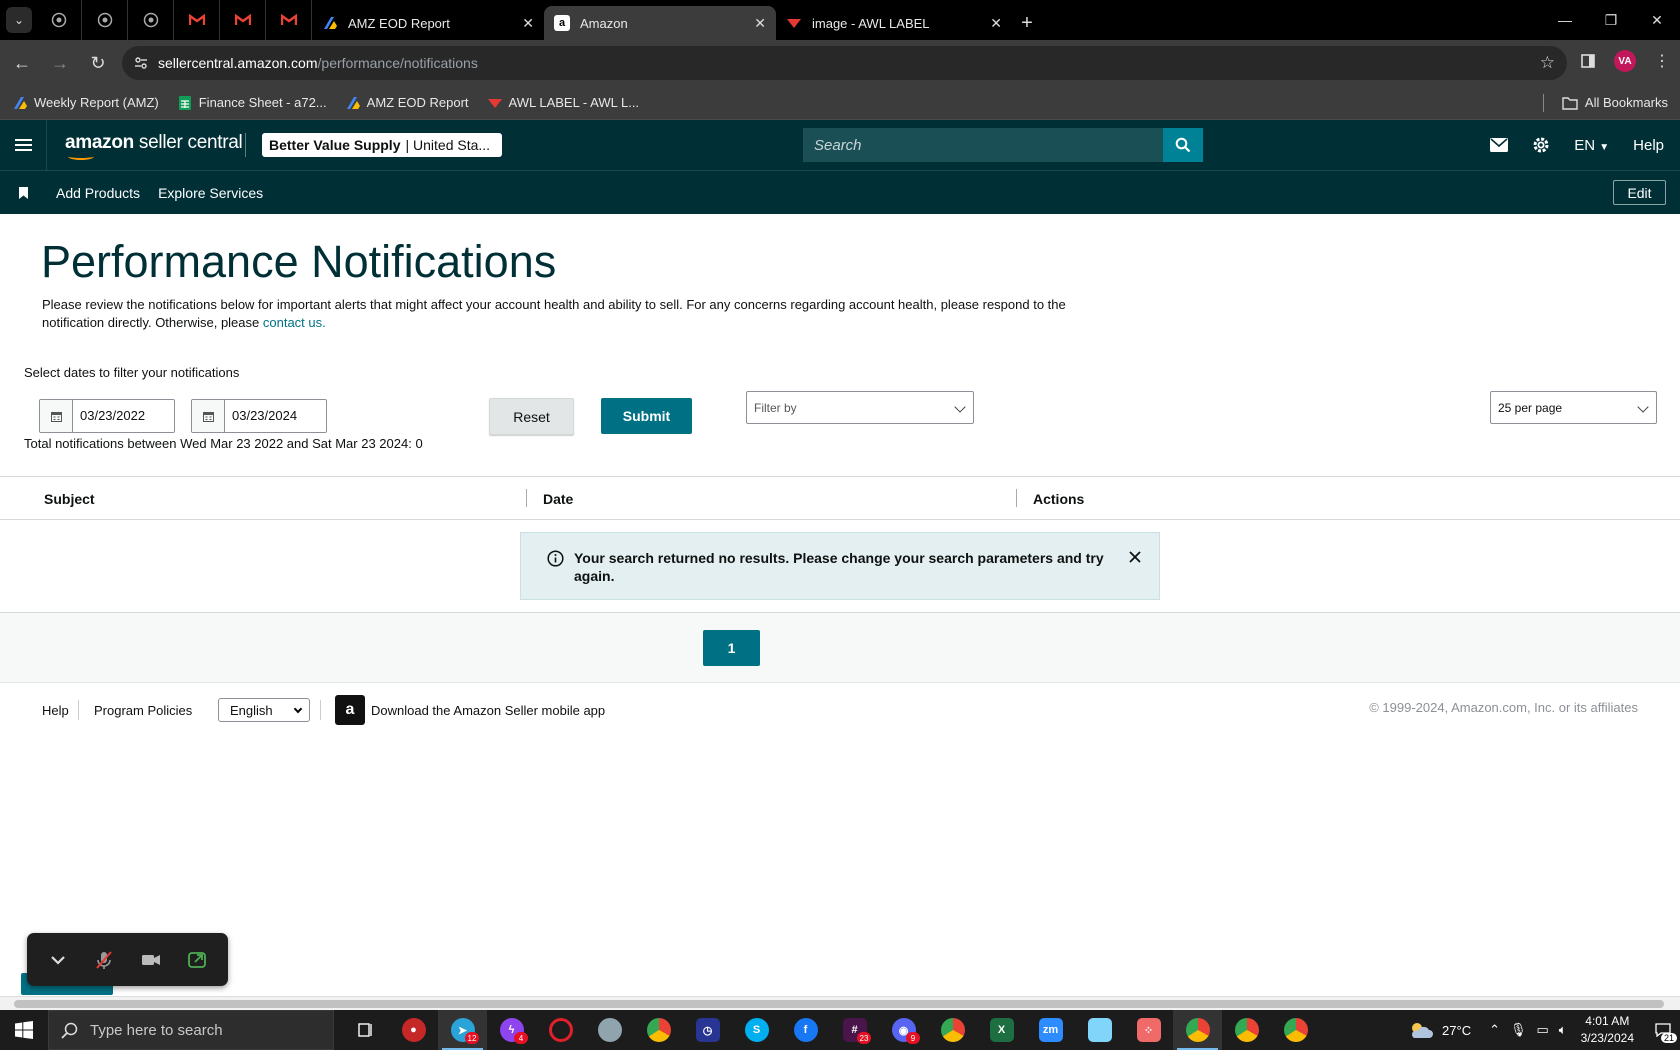 The width and height of the screenshot is (1680, 1050). I want to click on horizontal-scrollbar, so click(840, 1003).